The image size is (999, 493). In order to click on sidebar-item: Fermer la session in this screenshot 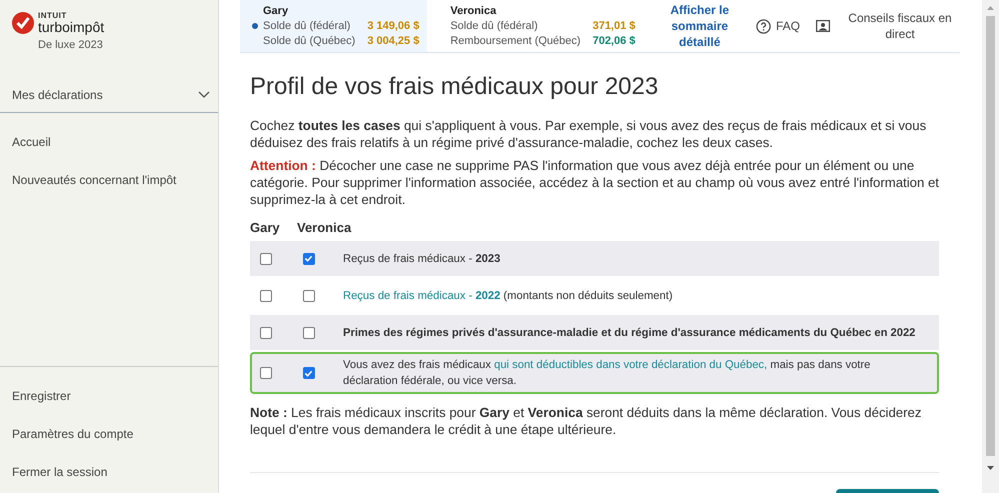, I will do `click(109, 472)`.